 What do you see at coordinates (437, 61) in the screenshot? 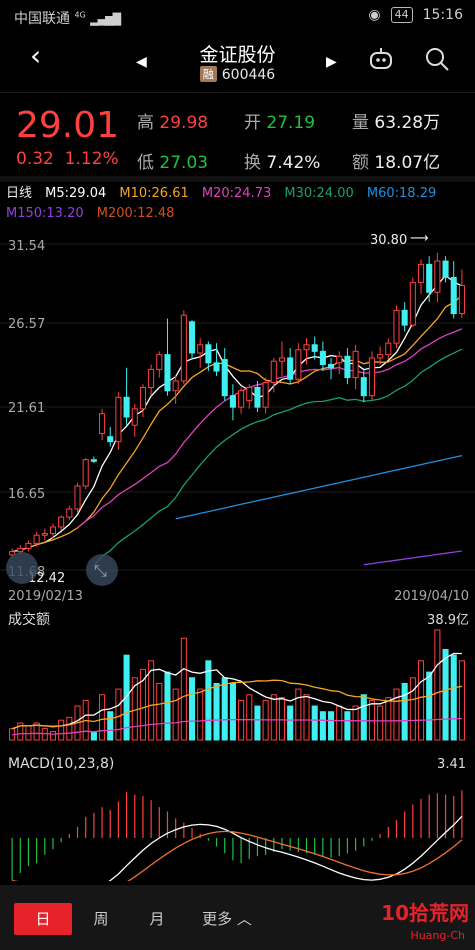
I see `search-icon` at bounding box center [437, 61].